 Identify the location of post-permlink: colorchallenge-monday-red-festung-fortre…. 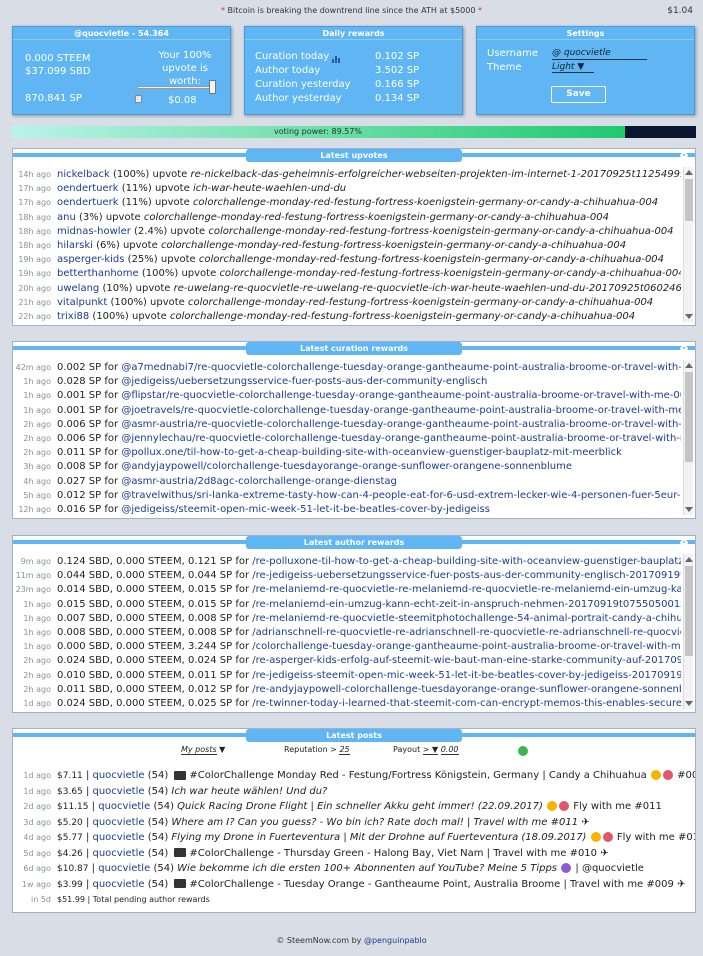
(421, 302).